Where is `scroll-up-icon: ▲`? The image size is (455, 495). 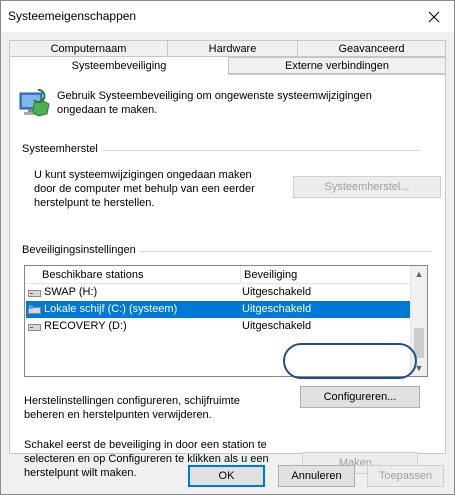 scroll-up-icon: ▲ is located at coordinates (419, 274).